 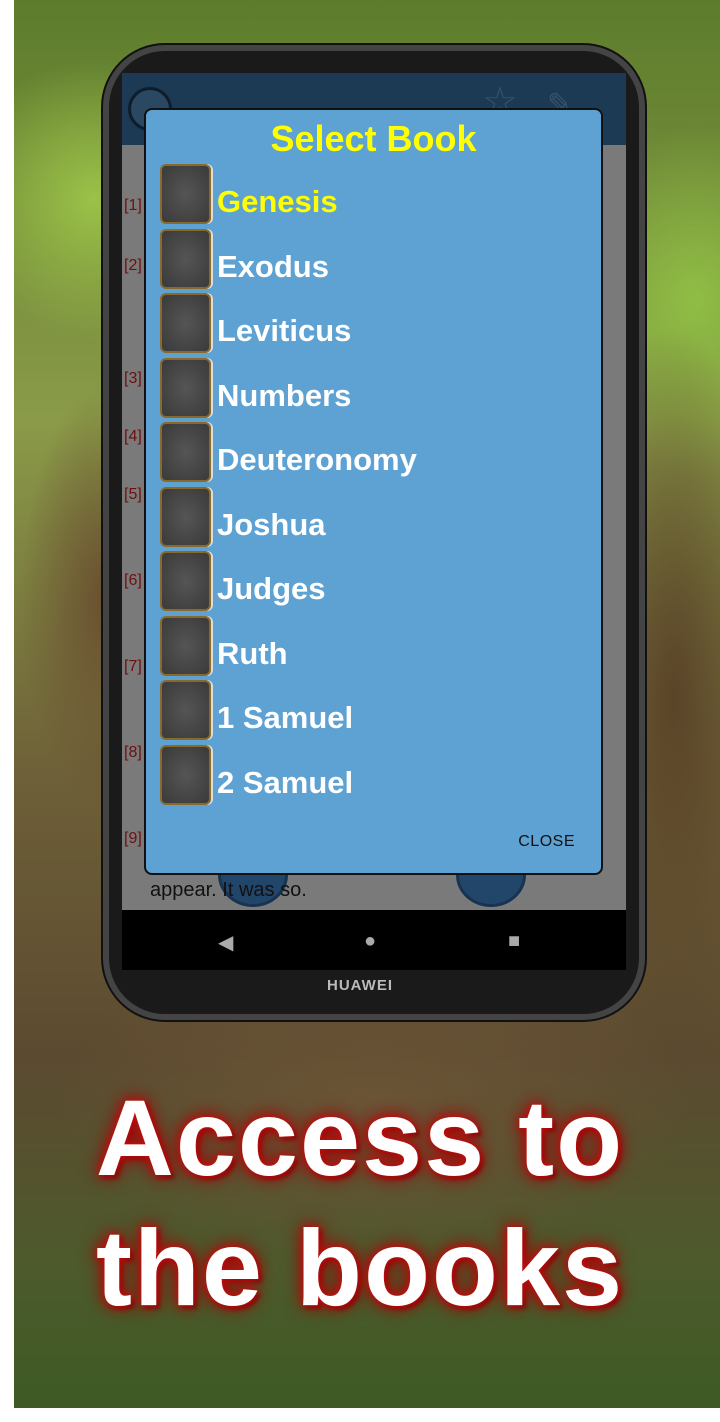 What do you see at coordinates (317, 459) in the screenshot?
I see `book-label: Deuteronomy` at bounding box center [317, 459].